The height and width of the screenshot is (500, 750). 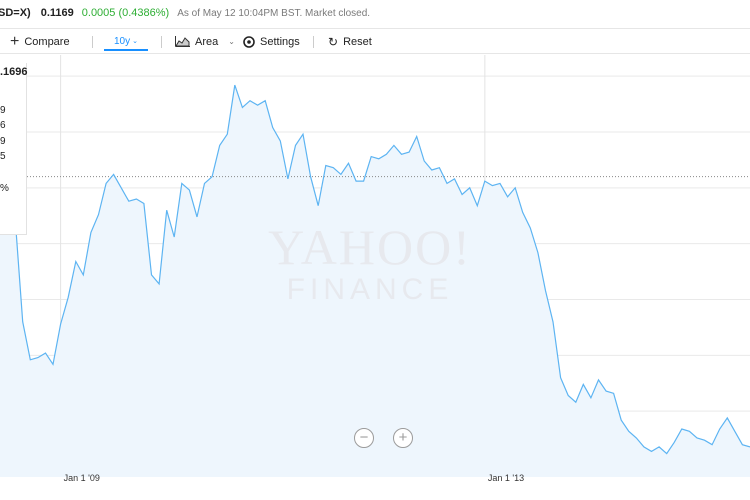 What do you see at coordinates (122, 41) in the screenshot?
I see `range-label: 10y` at bounding box center [122, 41].